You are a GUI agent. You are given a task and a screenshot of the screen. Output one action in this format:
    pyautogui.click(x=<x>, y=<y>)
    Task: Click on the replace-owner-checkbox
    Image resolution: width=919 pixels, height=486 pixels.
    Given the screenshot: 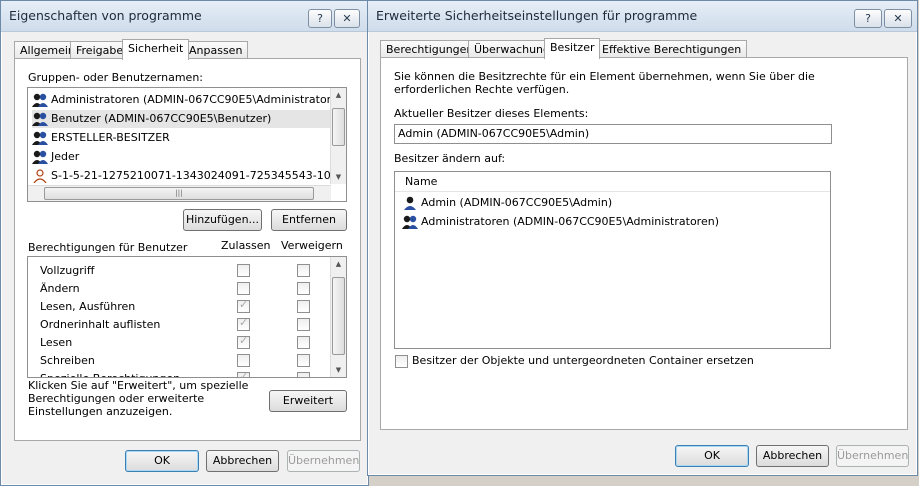 What is the action you would take?
    pyautogui.click(x=401, y=361)
    